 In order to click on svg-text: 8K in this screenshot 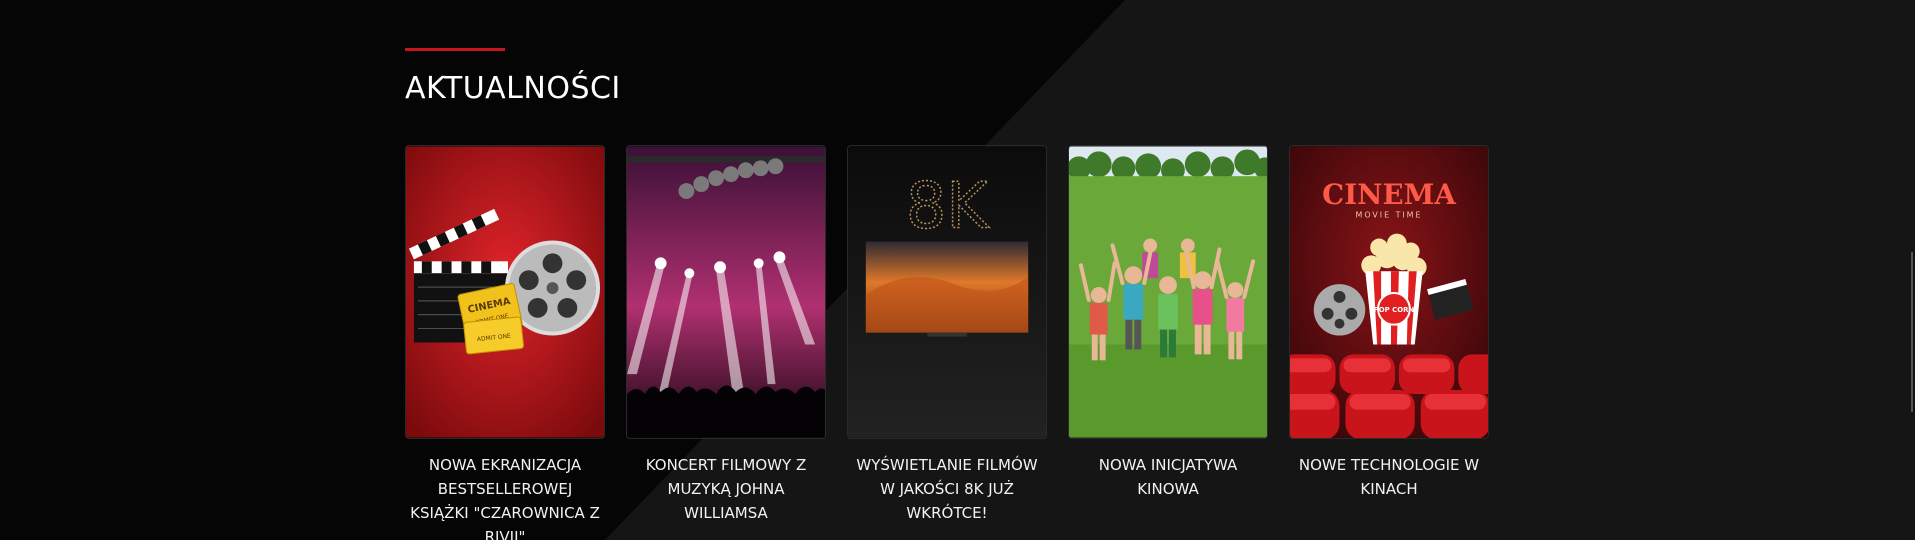, I will do `click(947, 206)`.